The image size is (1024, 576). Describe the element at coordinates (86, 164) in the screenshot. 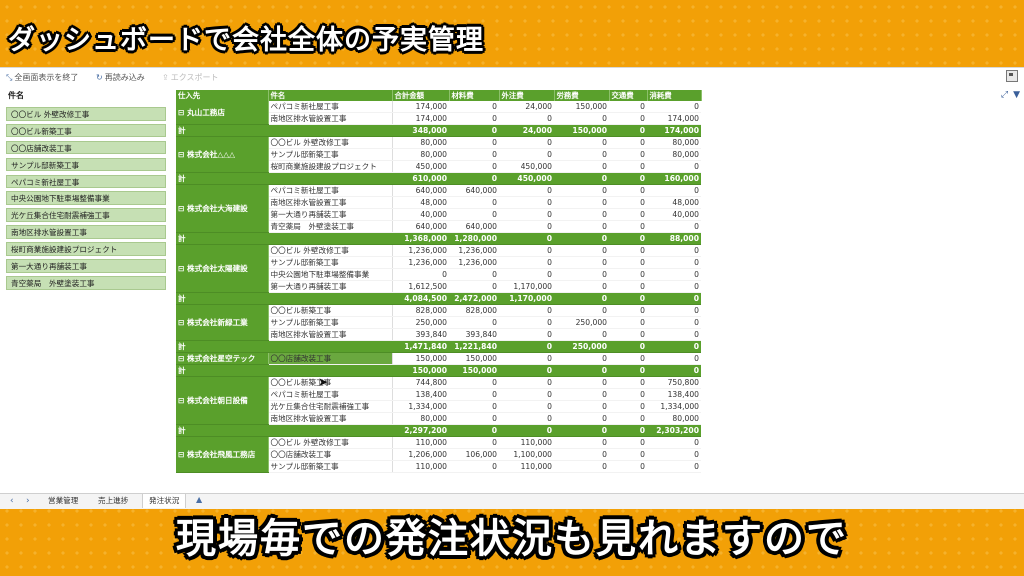

I see `slicer-item: サンプル邸新築工事` at that location.